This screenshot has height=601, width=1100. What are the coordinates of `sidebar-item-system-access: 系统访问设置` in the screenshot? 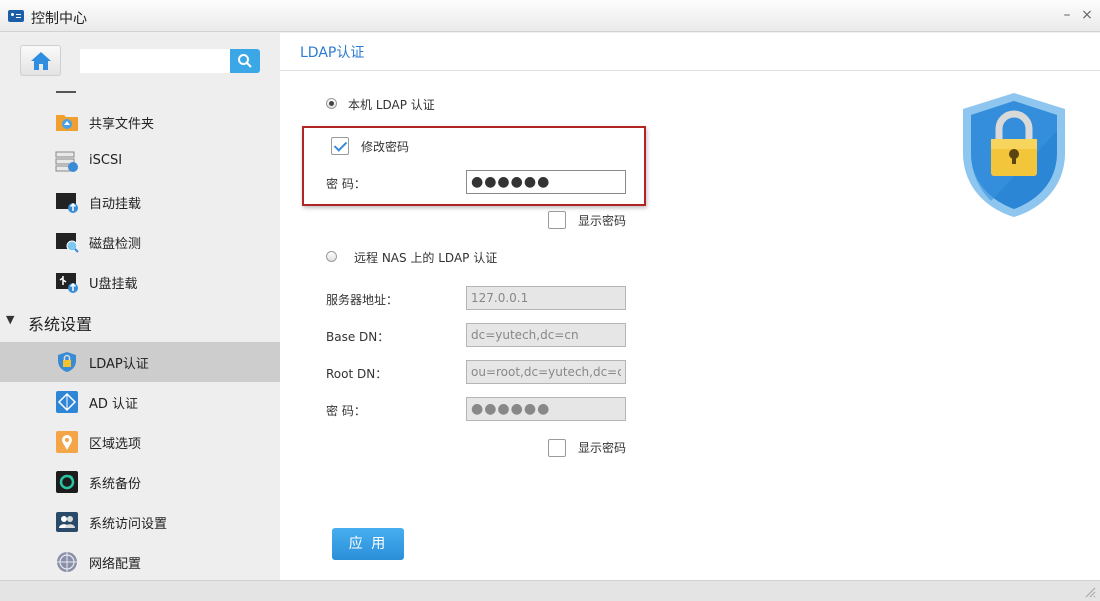 It's located at (140, 522).